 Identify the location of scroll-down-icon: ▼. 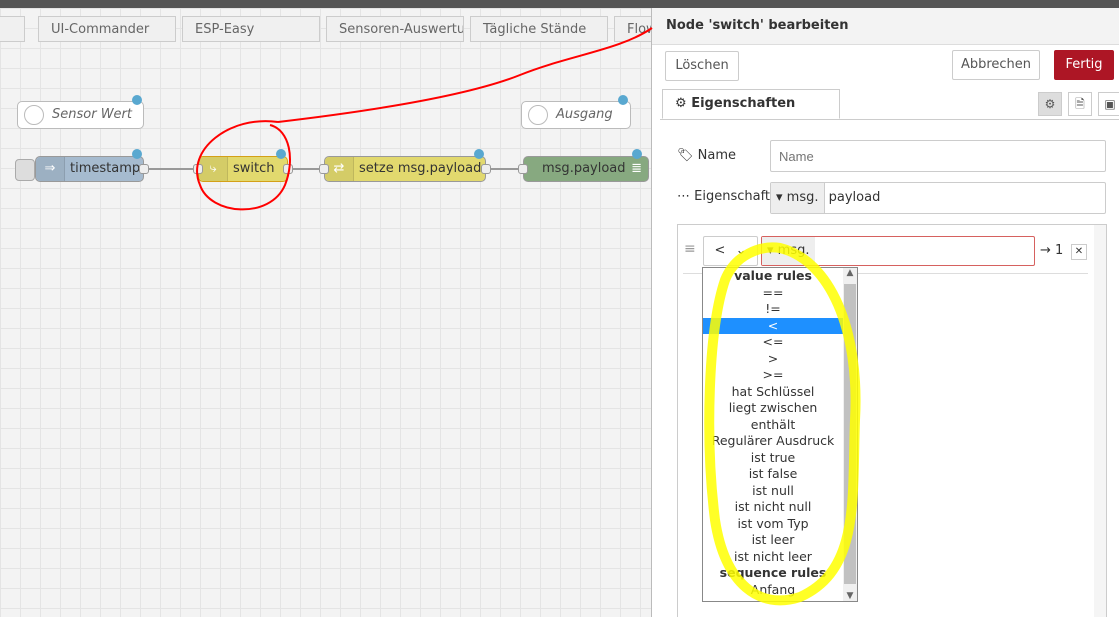
(850, 596).